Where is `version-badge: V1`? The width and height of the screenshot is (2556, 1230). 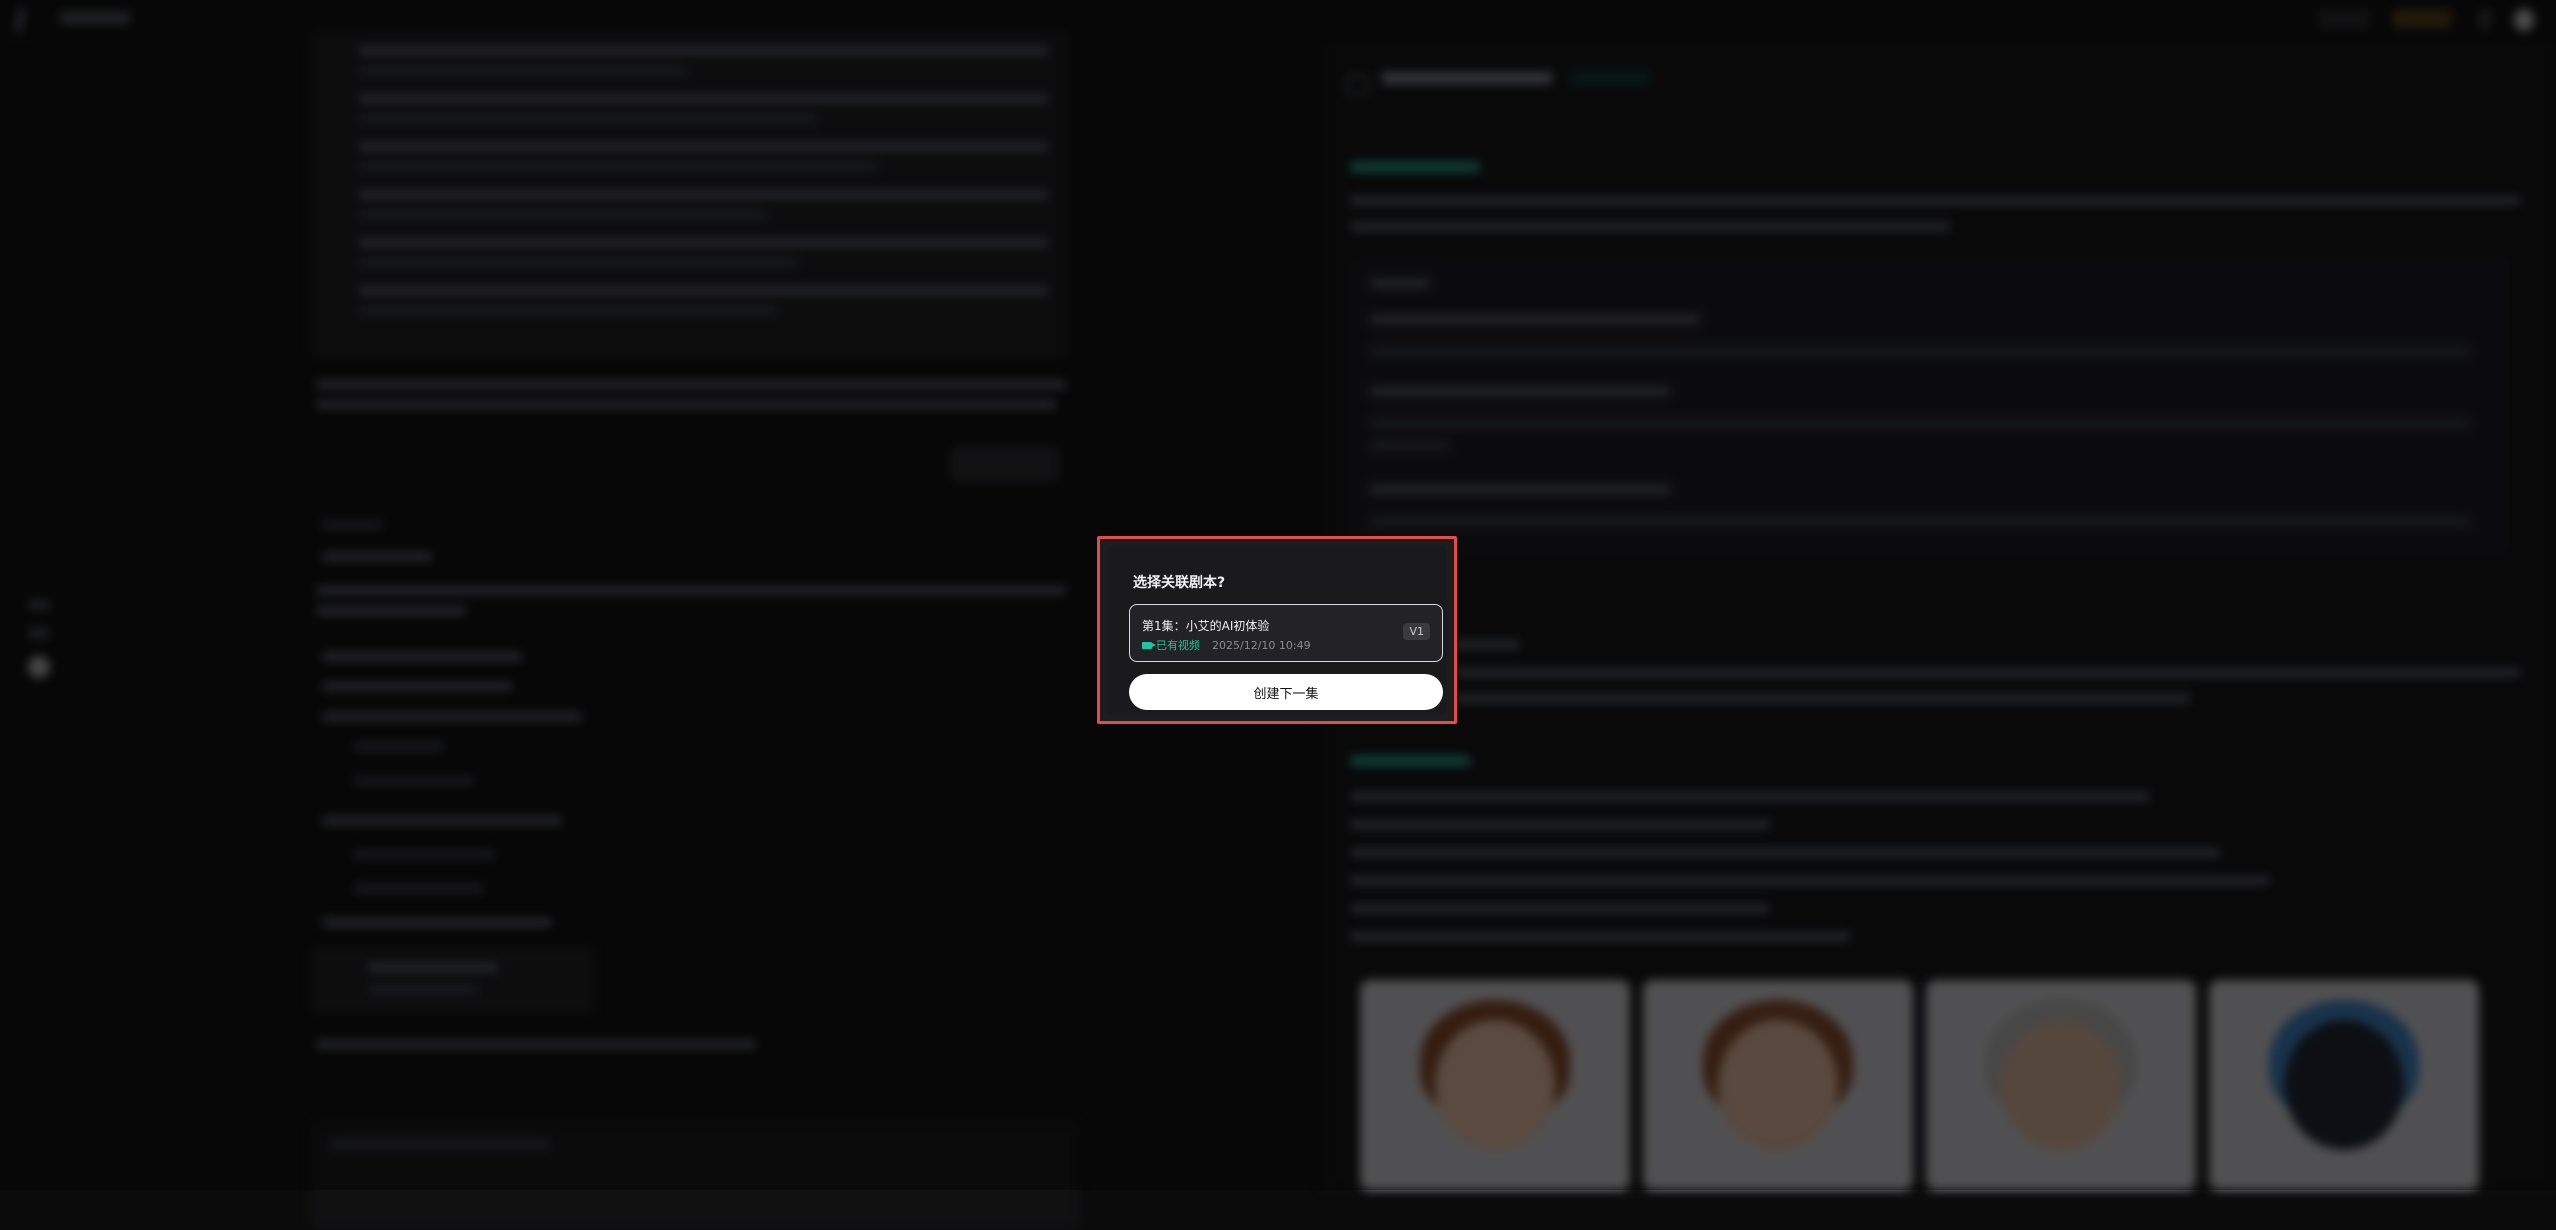 version-badge: V1 is located at coordinates (1416, 631).